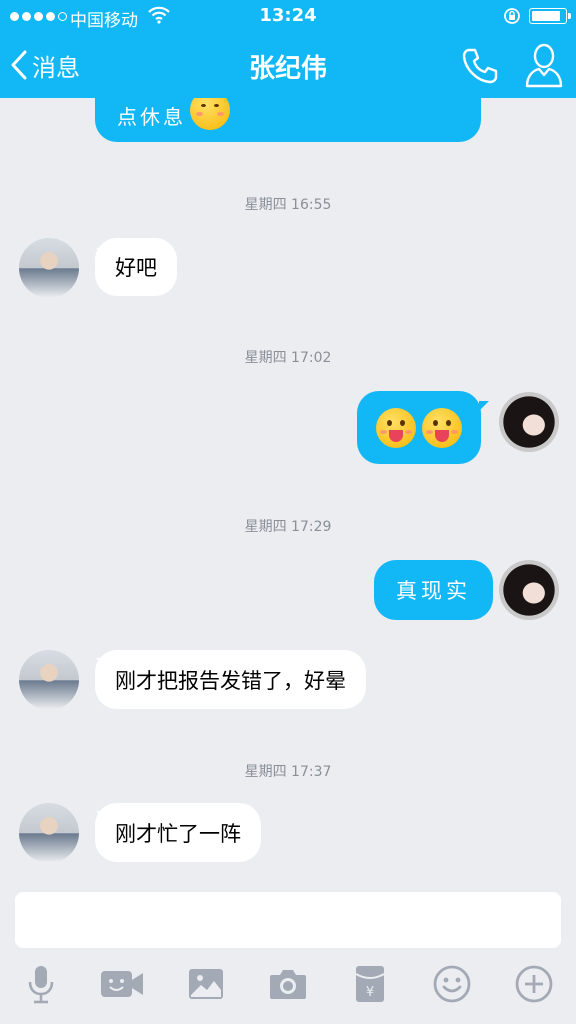 The width and height of the screenshot is (576, 1024). What do you see at coordinates (288, 527) in the screenshot?
I see `timestamp: 星期四 17:29` at bounding box center [288, 527].